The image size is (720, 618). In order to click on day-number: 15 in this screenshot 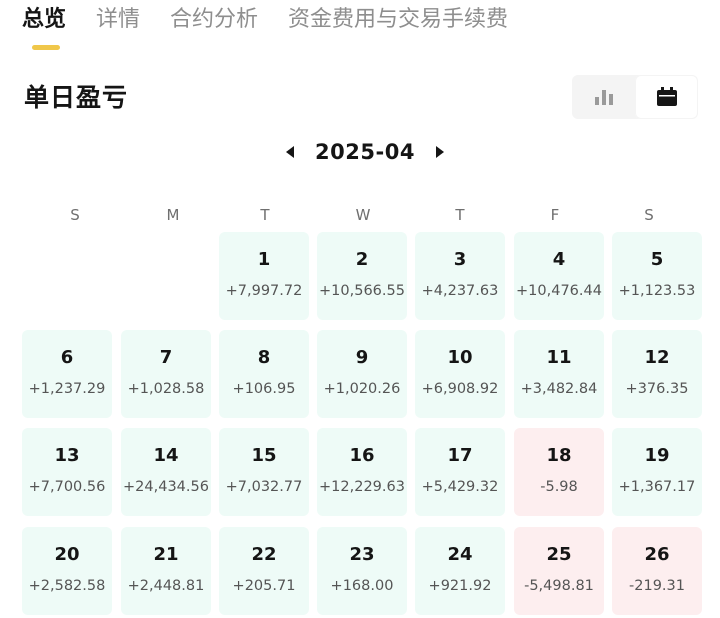, I will do `click(264, 455)`.